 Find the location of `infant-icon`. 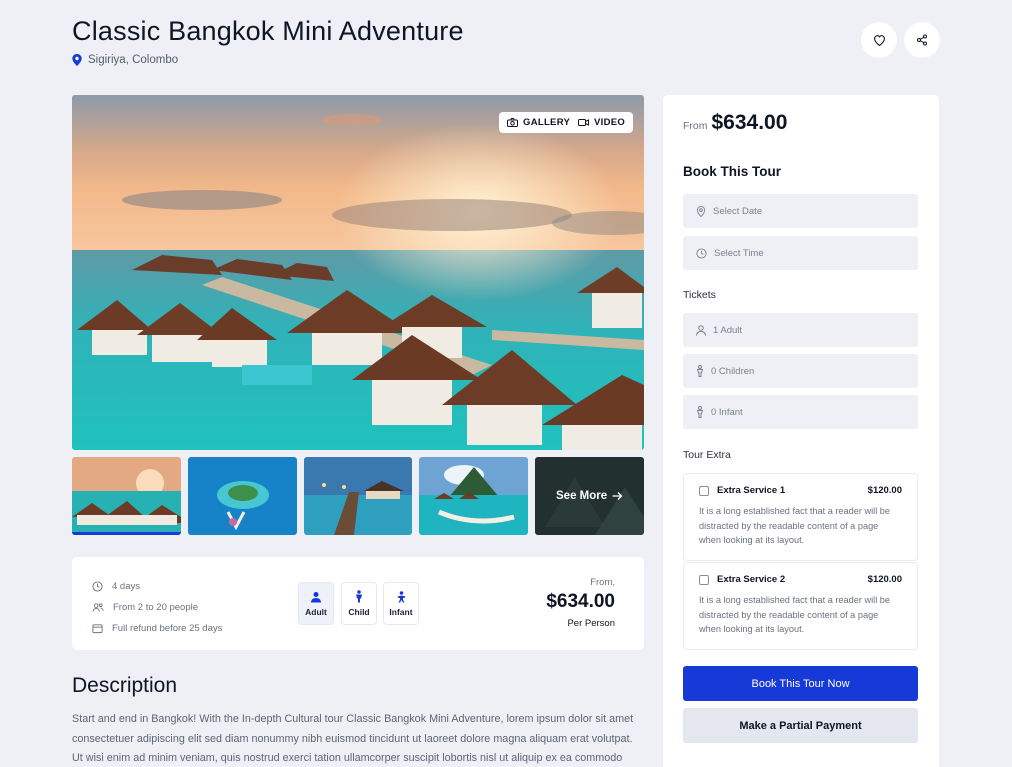

infant-icon is located at coordinates (401, 596).